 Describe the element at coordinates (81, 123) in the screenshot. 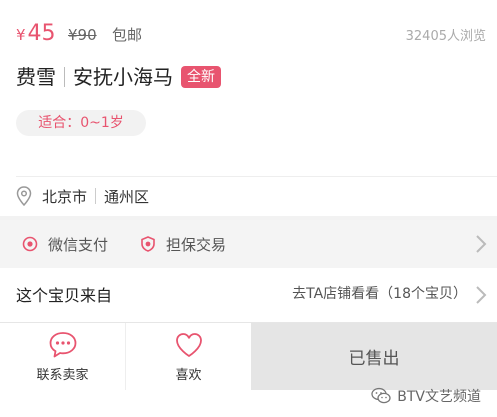

I see `age-tag: 适合：0~1岁` at that location.